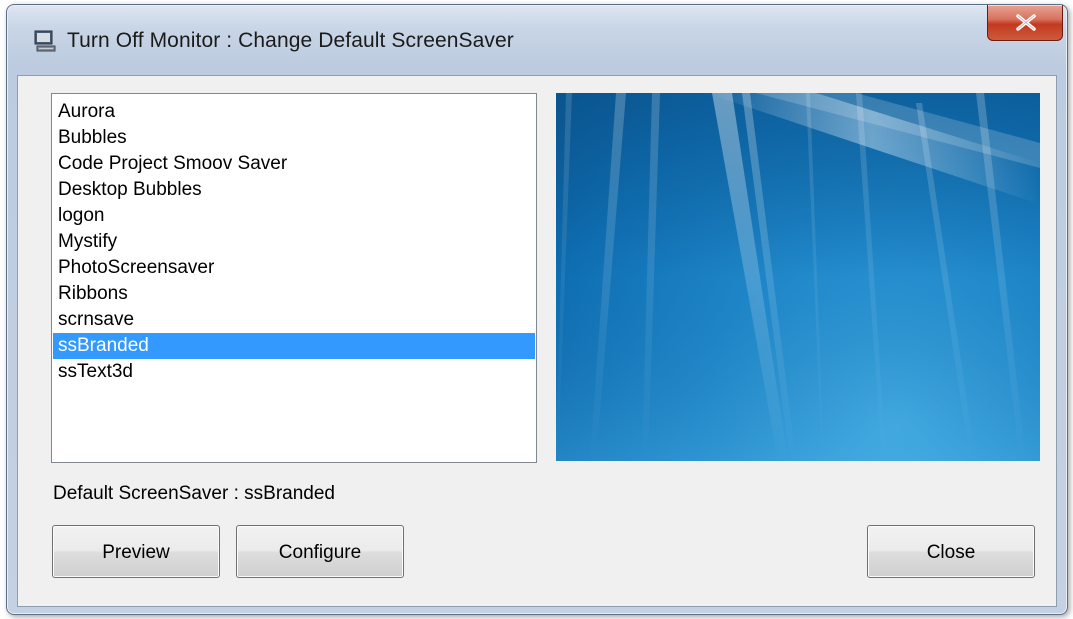 The height and width of the screenshot is (619, 1073). Describe the element at coordinates (294, 112) in the screenshot. I see `list-item: Aurora` at that location.